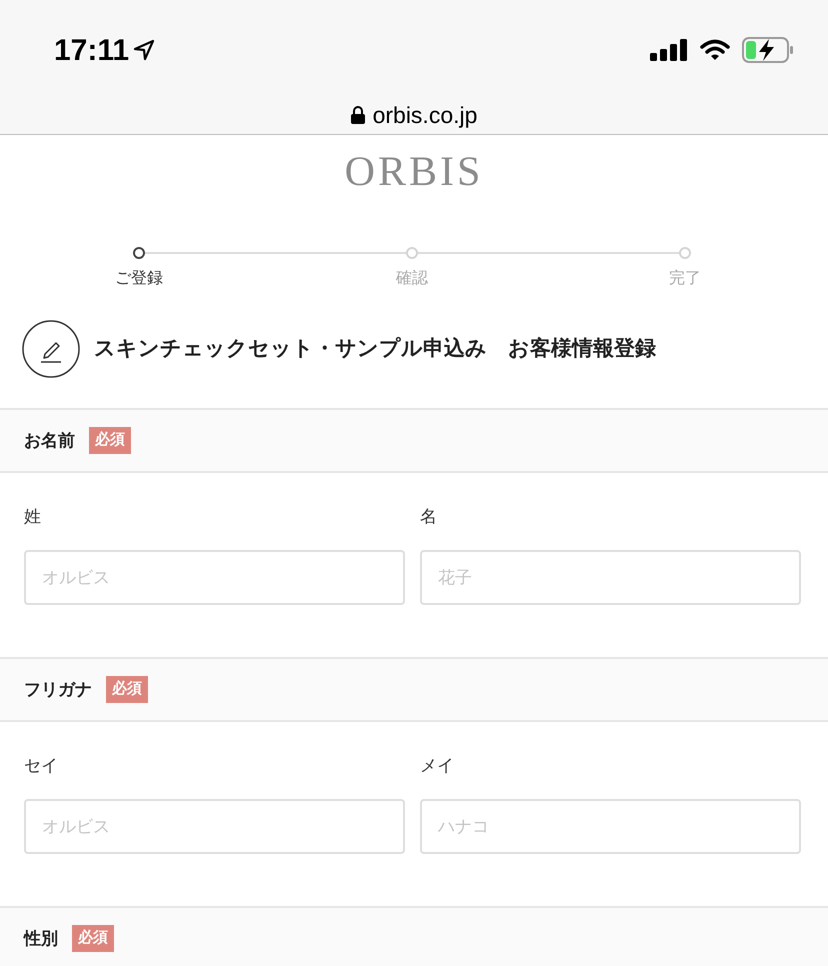 The height and width of the screenshot is (966, 828). I want to click on text-input: 花子, so click(610, 577).